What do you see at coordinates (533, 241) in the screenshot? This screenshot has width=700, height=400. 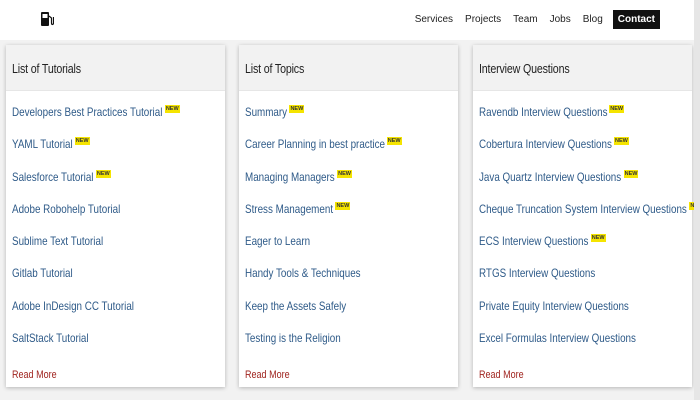 I see `list-item-link: ECS Interview Questions` at bounding box center [533, 241].